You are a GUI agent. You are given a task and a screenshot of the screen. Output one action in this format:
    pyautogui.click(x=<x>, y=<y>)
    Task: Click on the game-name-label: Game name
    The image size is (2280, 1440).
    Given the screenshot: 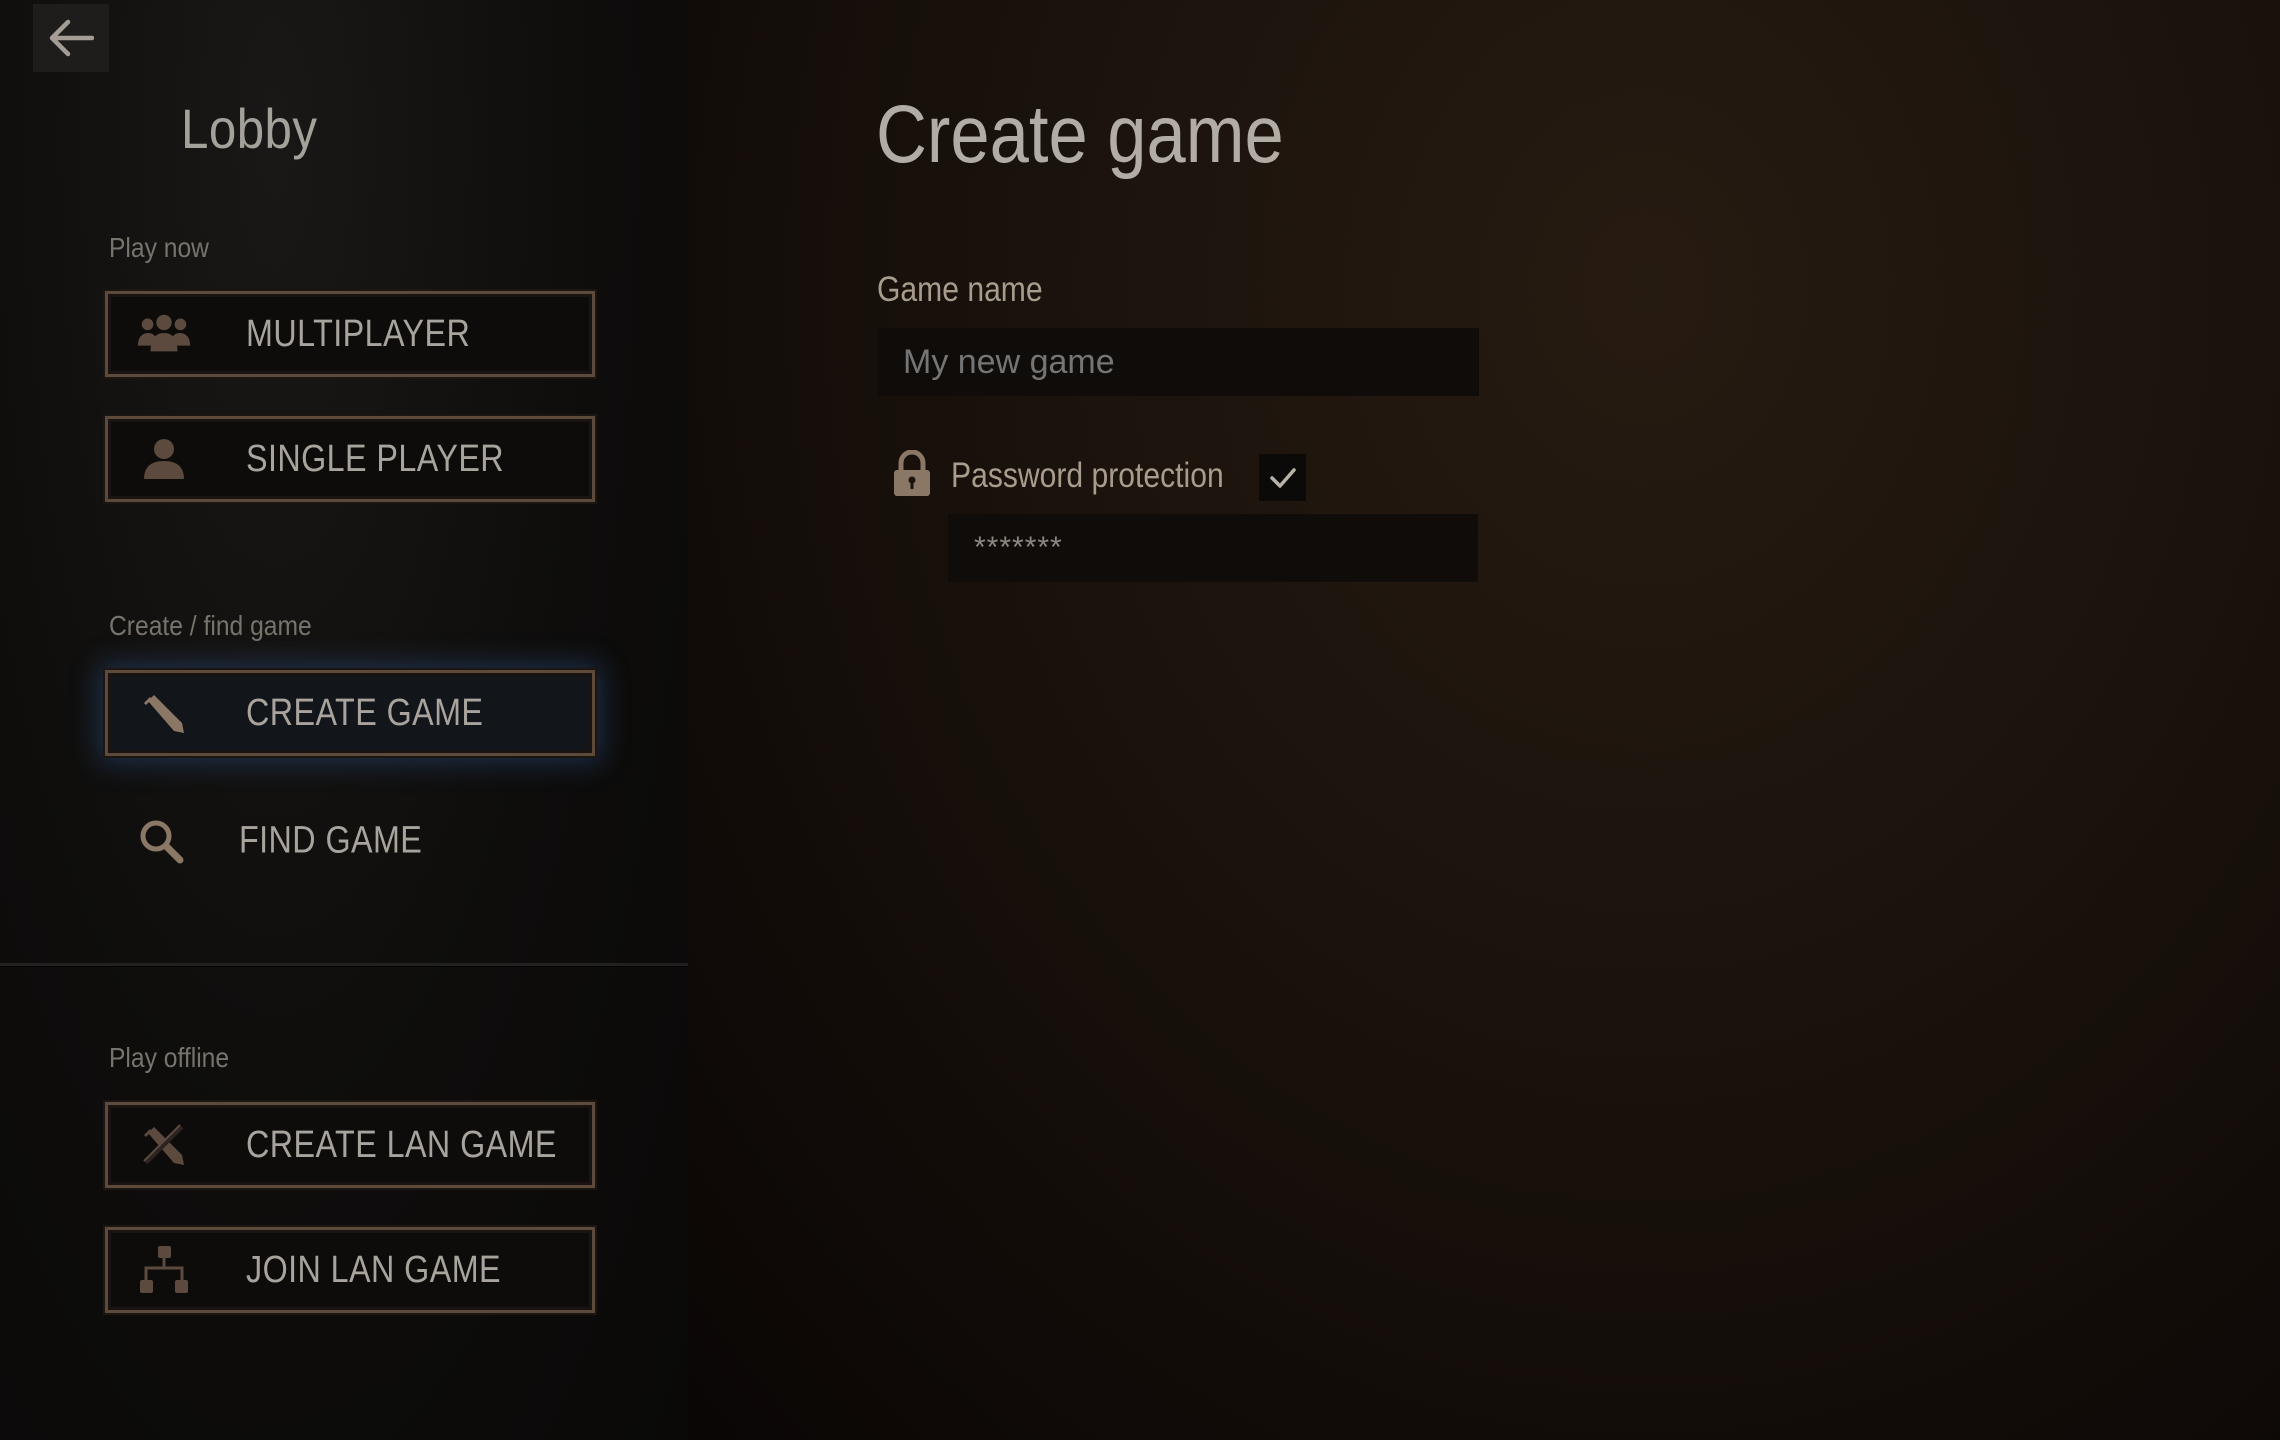 What is the action you would take?
    pyautogui.click(x=960, y=289)
    